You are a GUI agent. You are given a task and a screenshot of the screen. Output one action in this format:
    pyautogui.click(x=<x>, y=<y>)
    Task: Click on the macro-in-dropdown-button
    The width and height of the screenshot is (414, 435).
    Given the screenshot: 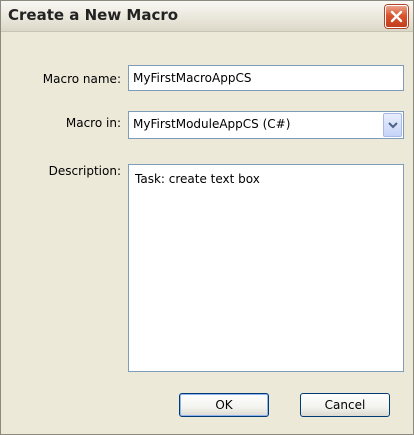 What is the action you would take?
    pyautogui.click(x=392, y=125)
    